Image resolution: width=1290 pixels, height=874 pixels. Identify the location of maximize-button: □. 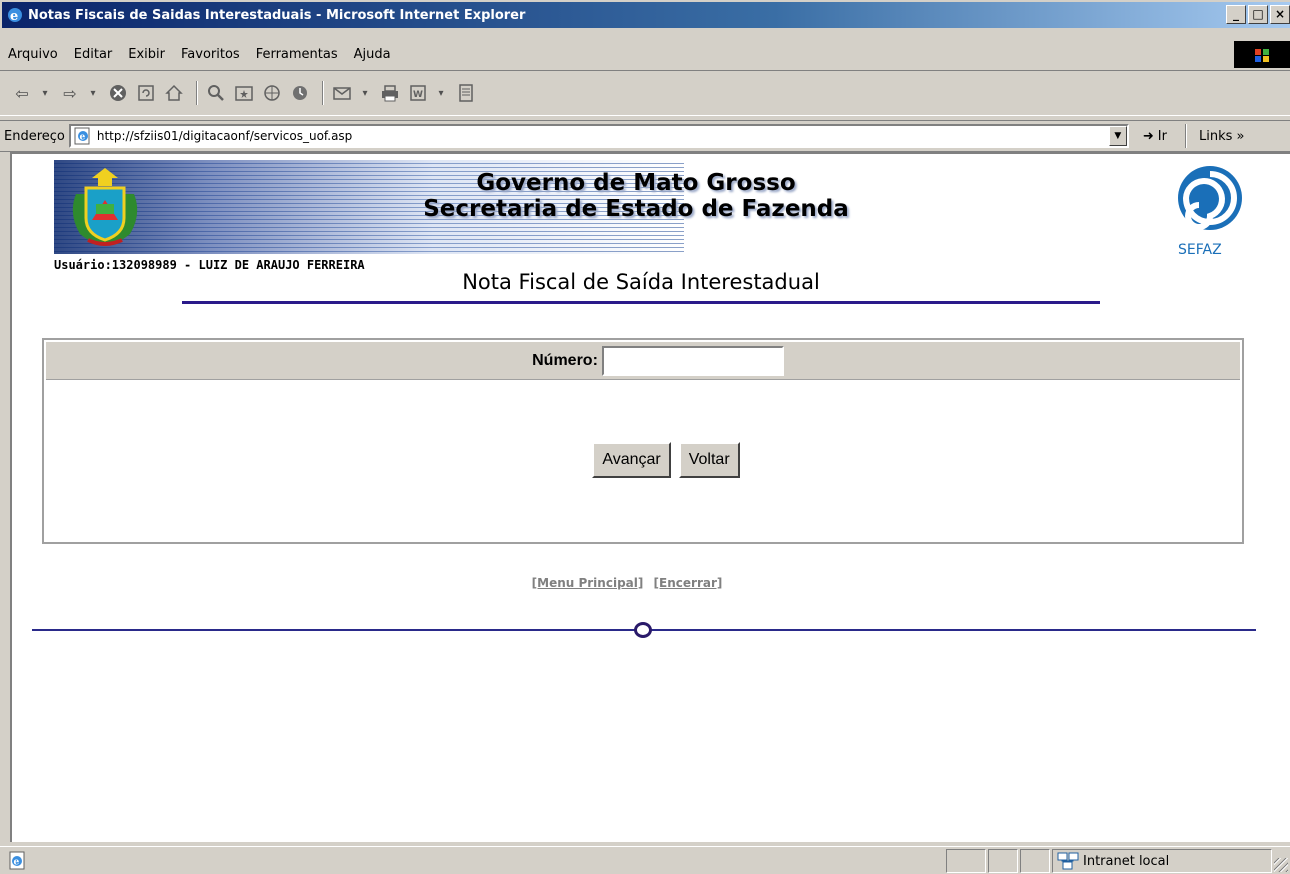
(1258, 14).